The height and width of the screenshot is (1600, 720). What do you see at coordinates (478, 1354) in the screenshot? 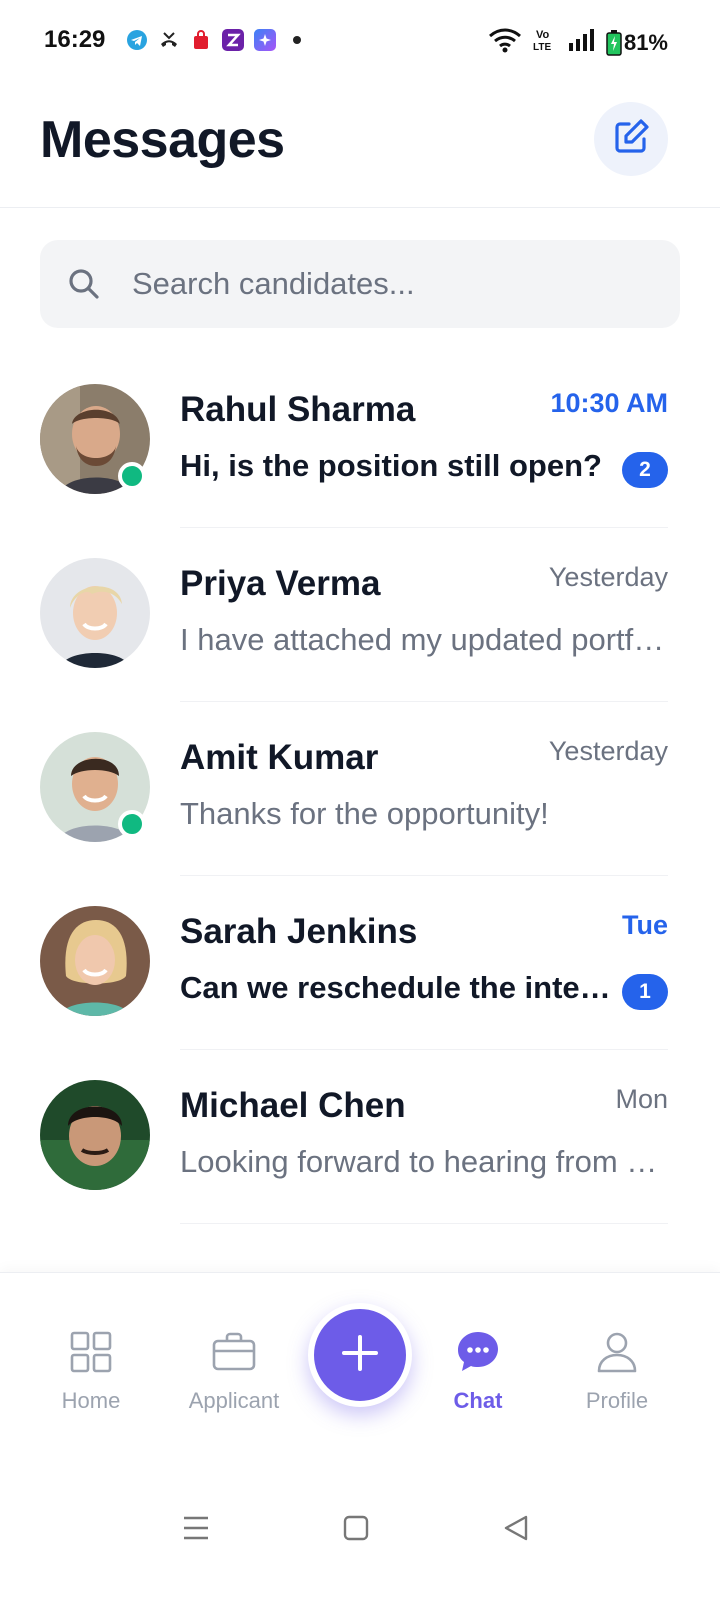
I see `chat-bubble-icon` at bounding box center [478, 1354].